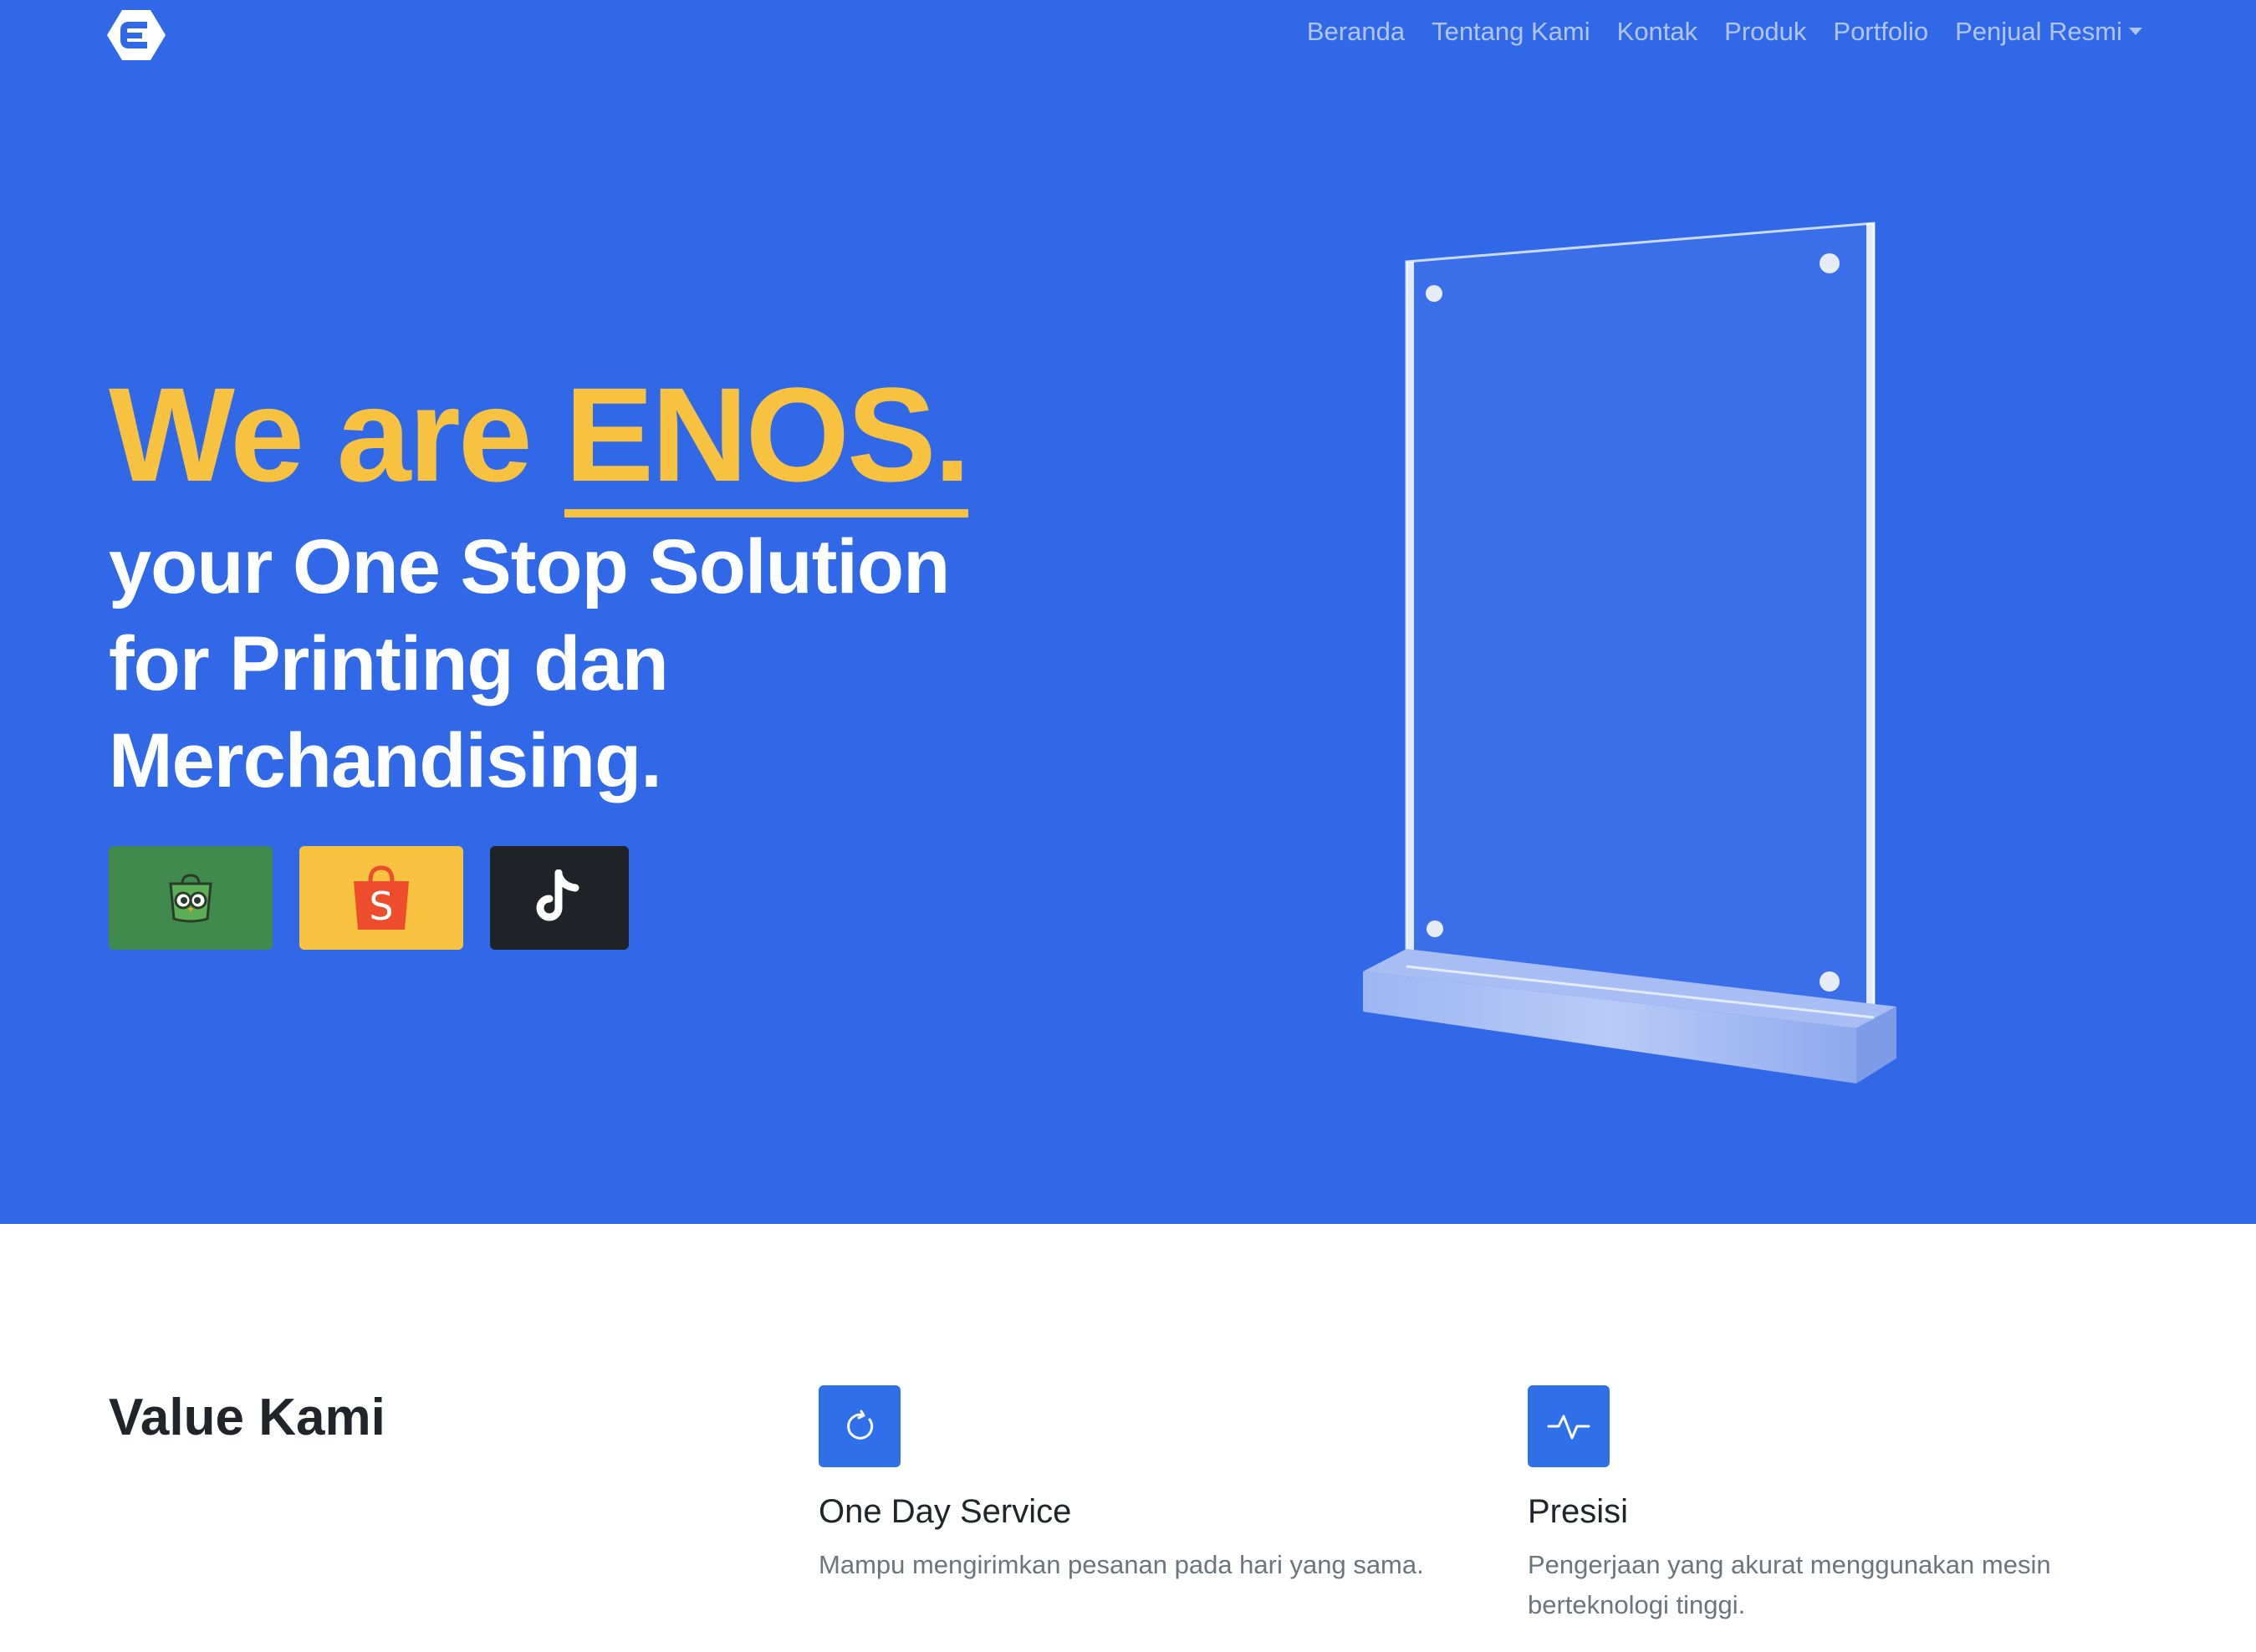 The image size is (2256, 1652). I want to click on shopee-button: S, so click(381, 898).